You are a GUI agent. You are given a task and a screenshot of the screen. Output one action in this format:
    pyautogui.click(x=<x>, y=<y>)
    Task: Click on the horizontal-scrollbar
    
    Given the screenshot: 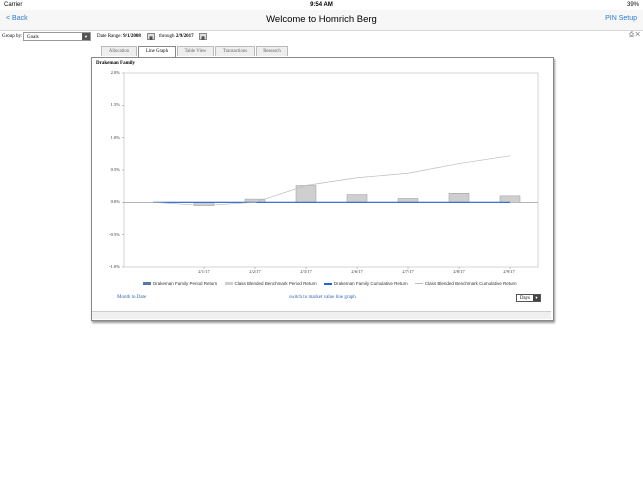 What is the action you would take?
    pyautogui.click(x=321, y=315)
    